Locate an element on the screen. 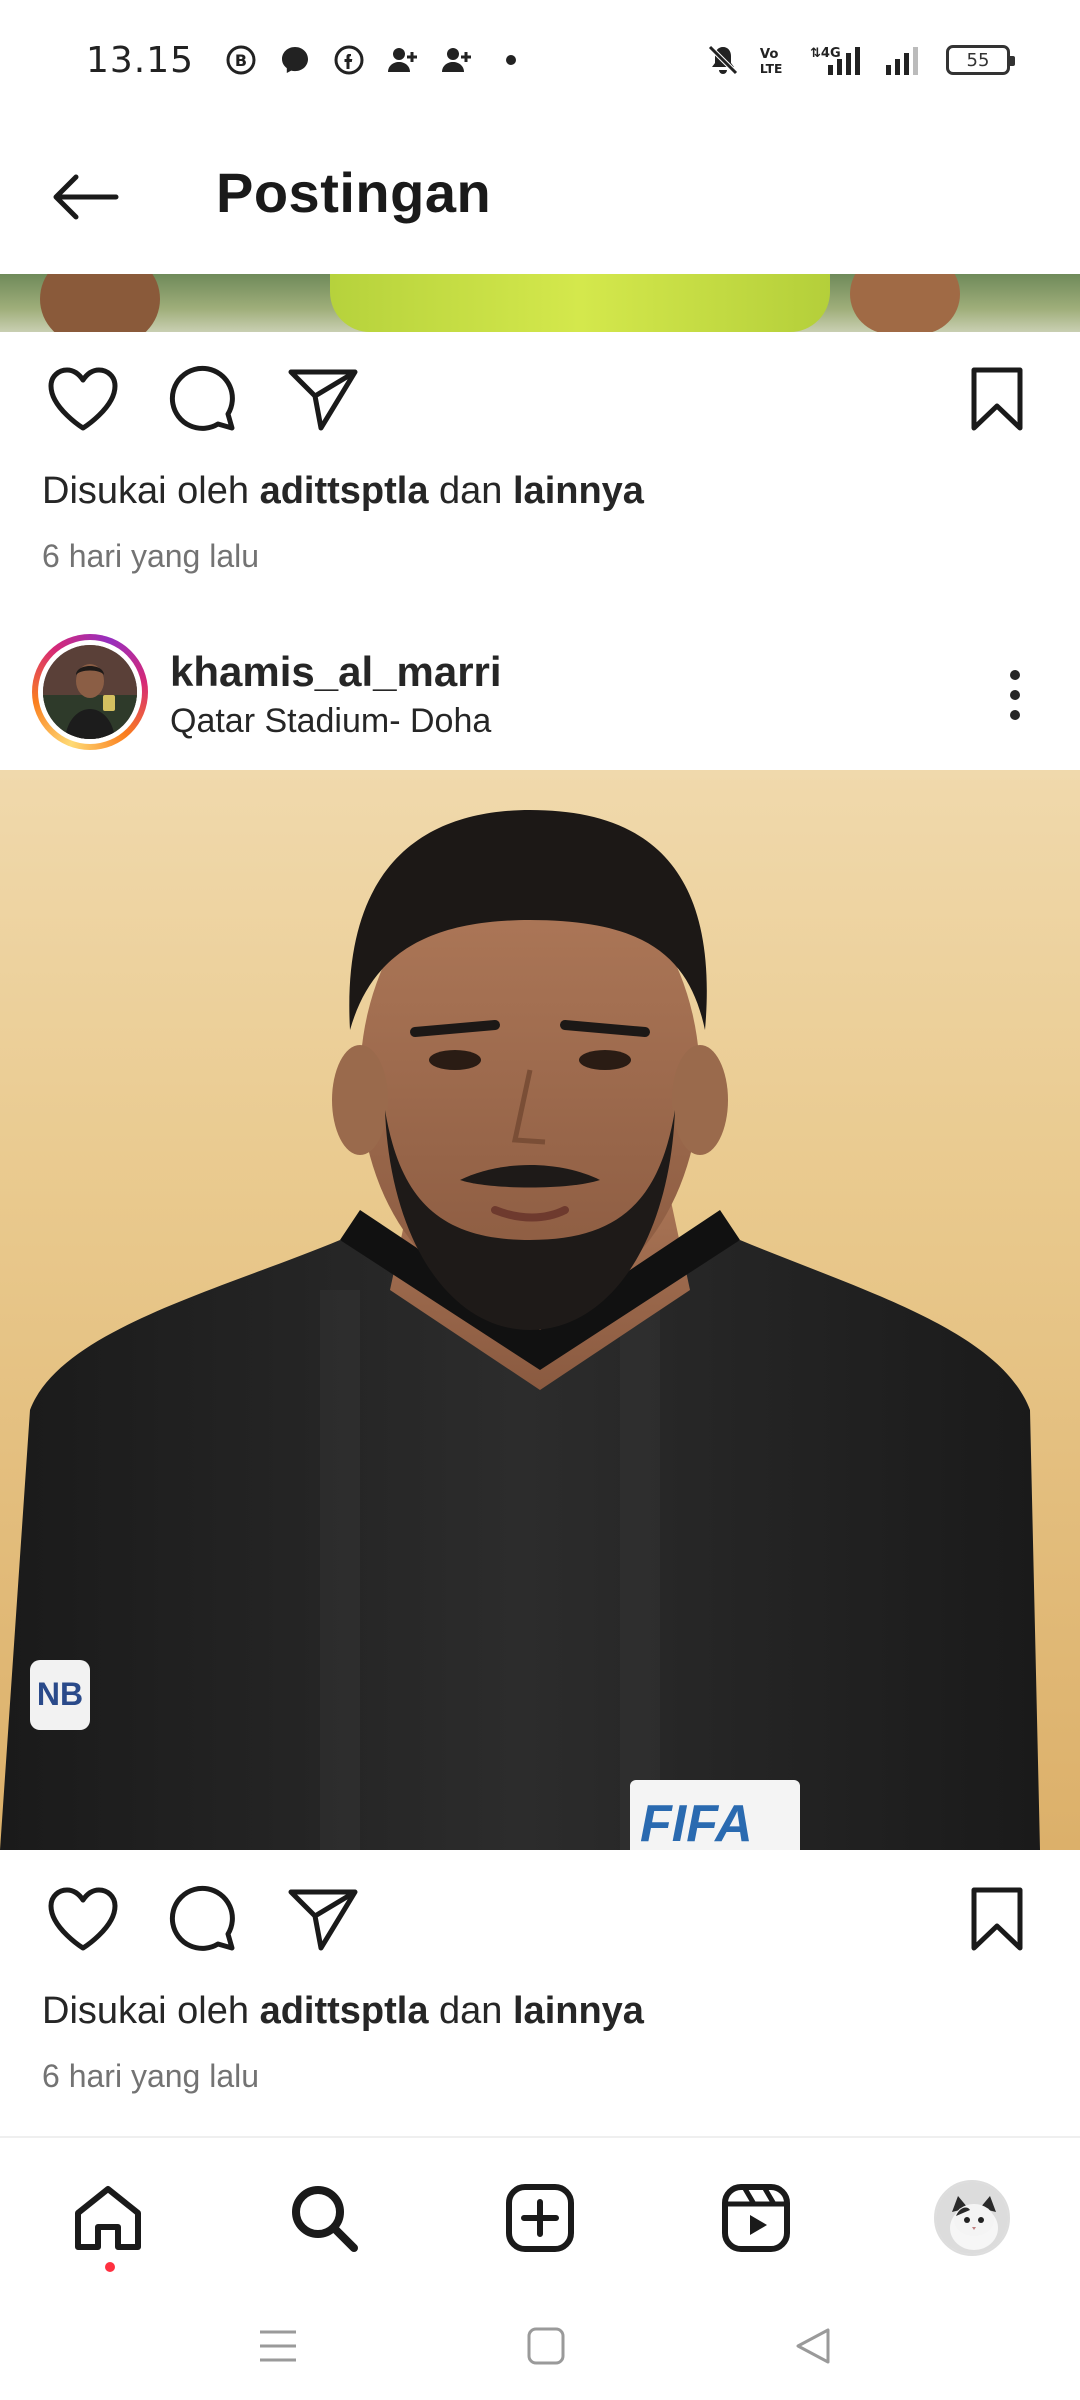 The width and height of the screenshot is (1080, 2400). back-triangle-icon is located at coordinates (813, 2346).